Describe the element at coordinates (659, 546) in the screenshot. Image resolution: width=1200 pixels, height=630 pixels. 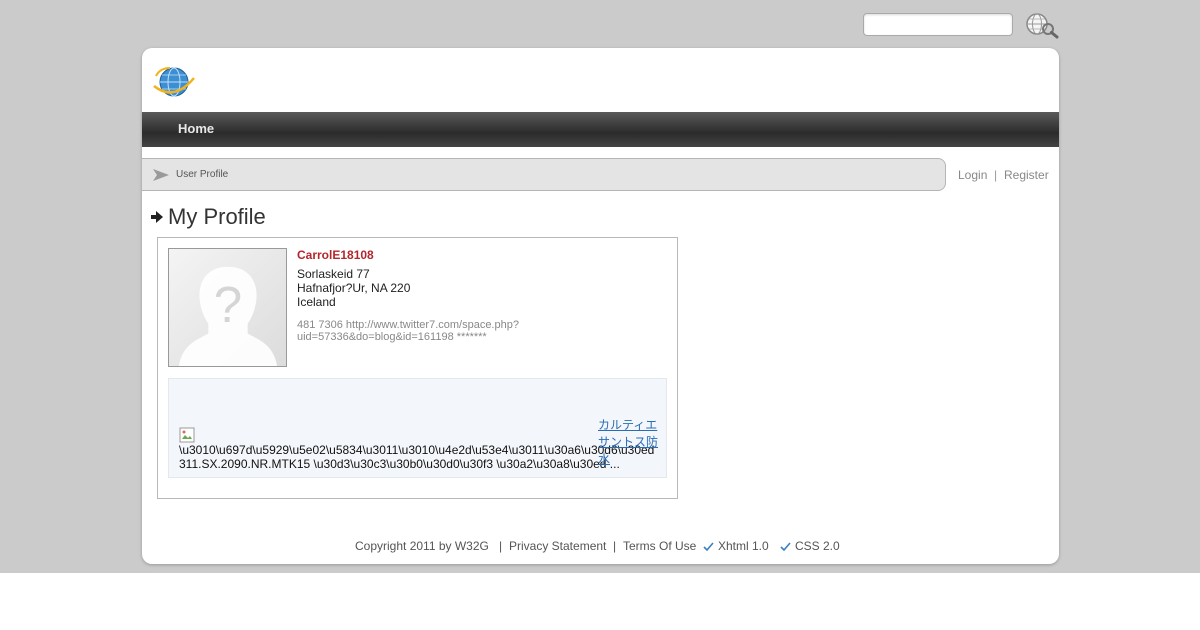
I see `footer-terms-link: Terms Of Use` at that location.